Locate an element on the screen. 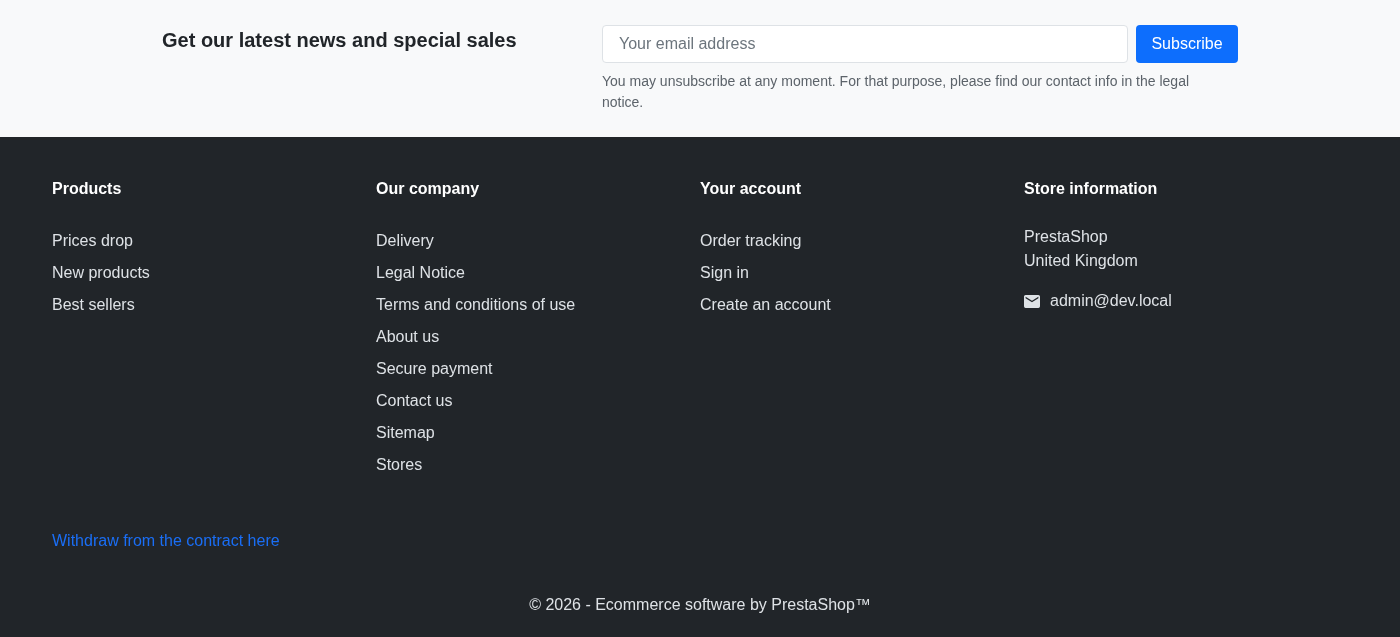 The width and height of the screenshot is (1400, 637). footer-link: Stores is located at coordinates (399, 464).